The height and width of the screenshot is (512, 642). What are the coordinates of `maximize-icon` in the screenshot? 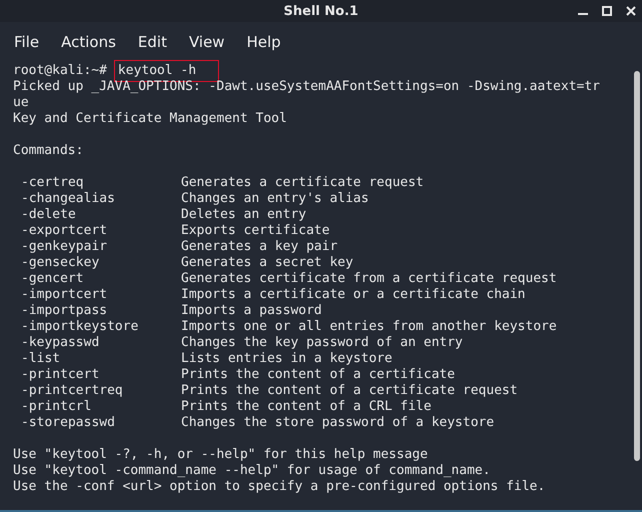 It's located at (607, 11).